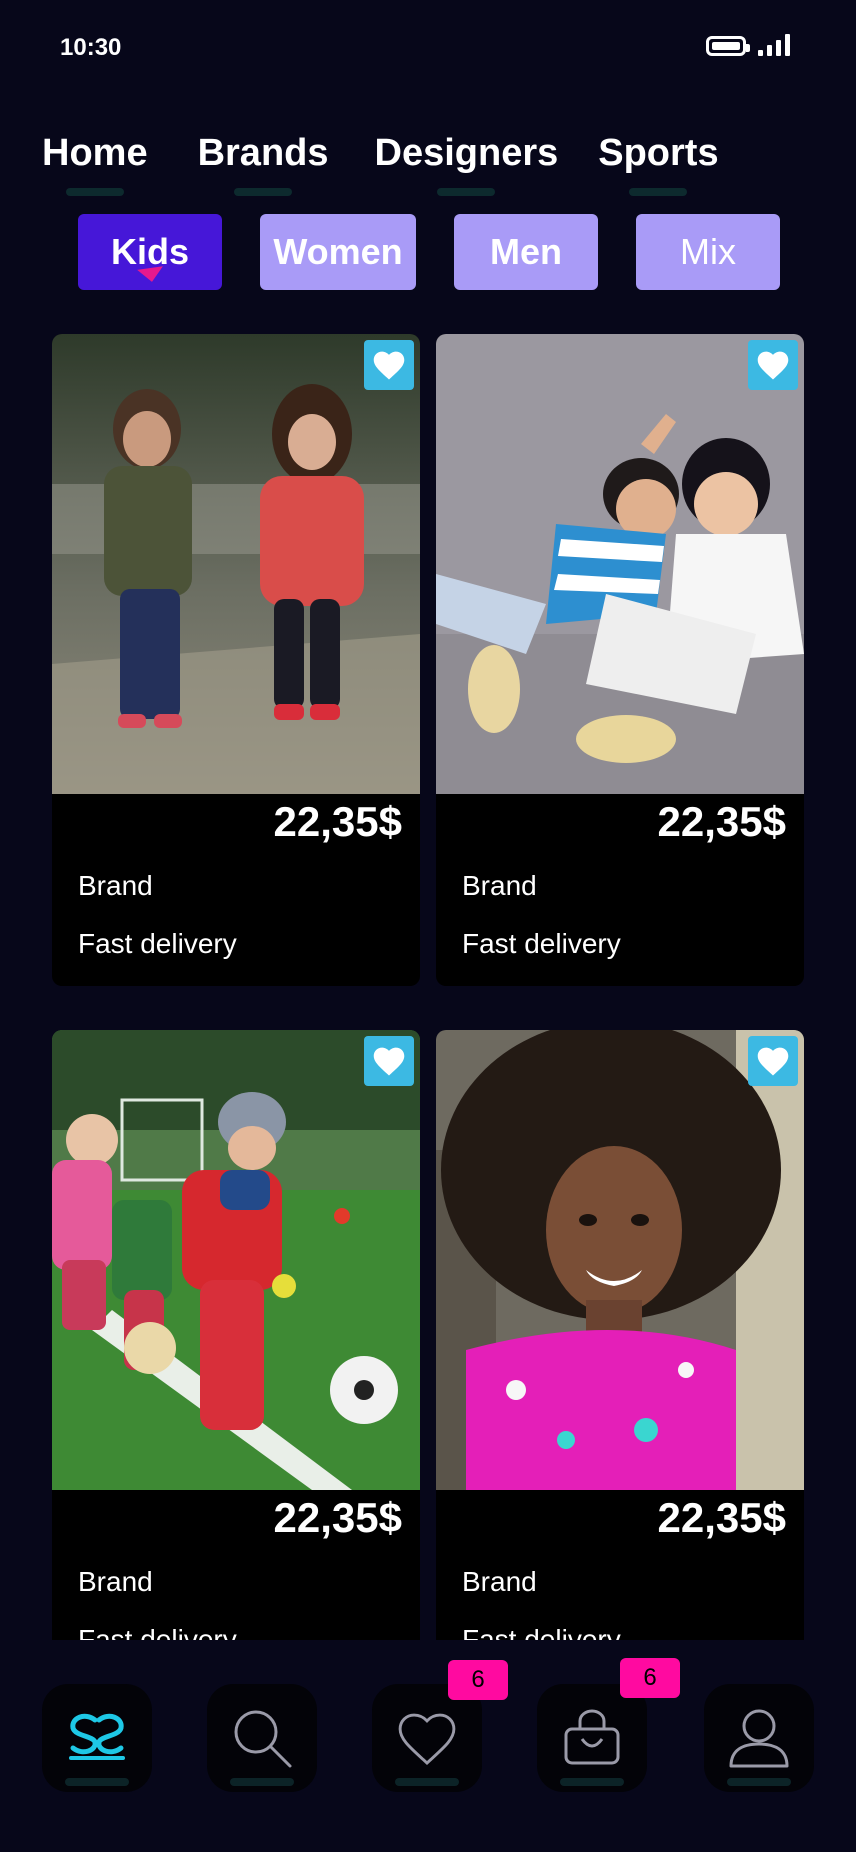 Image resolution: width=856 pixels, height=1852 pixels. What do you see at coordinates (95, 153) in the screenshot?
I see `nav-item-label: Home` at bounding box center [95, 153].